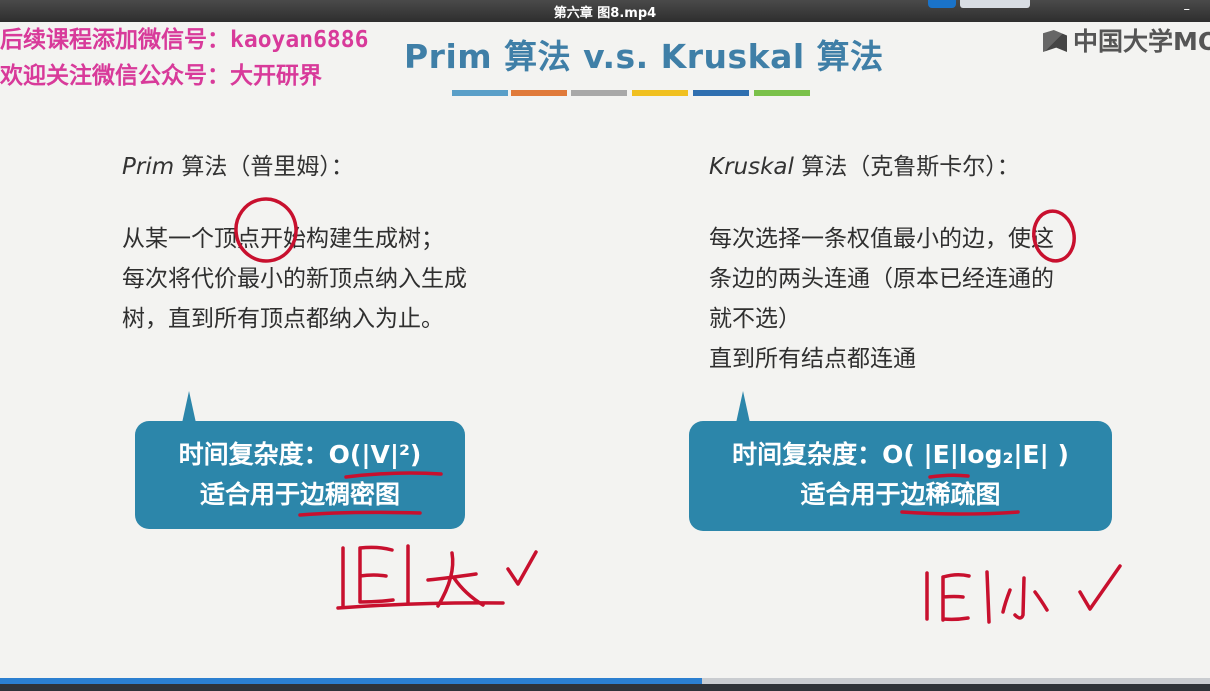 The width and height of the screenshot is (1210, 691). Describe the element at coordinates (755, 319) in the screenshot. I see `kruskal-line: 就不选）` at that location.